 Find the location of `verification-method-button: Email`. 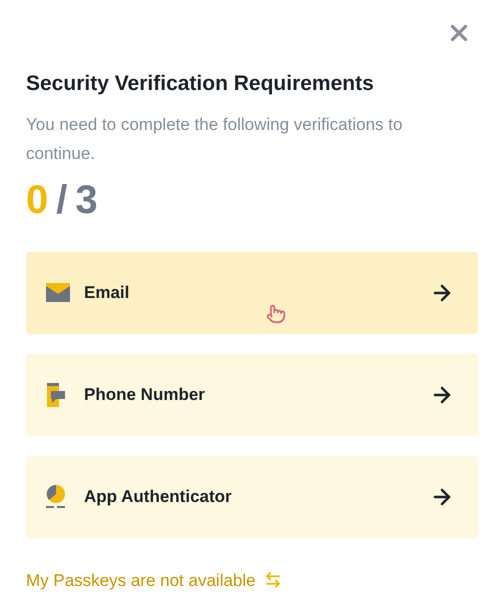

verification-method-button: Email is located at coordinates (252, 293).